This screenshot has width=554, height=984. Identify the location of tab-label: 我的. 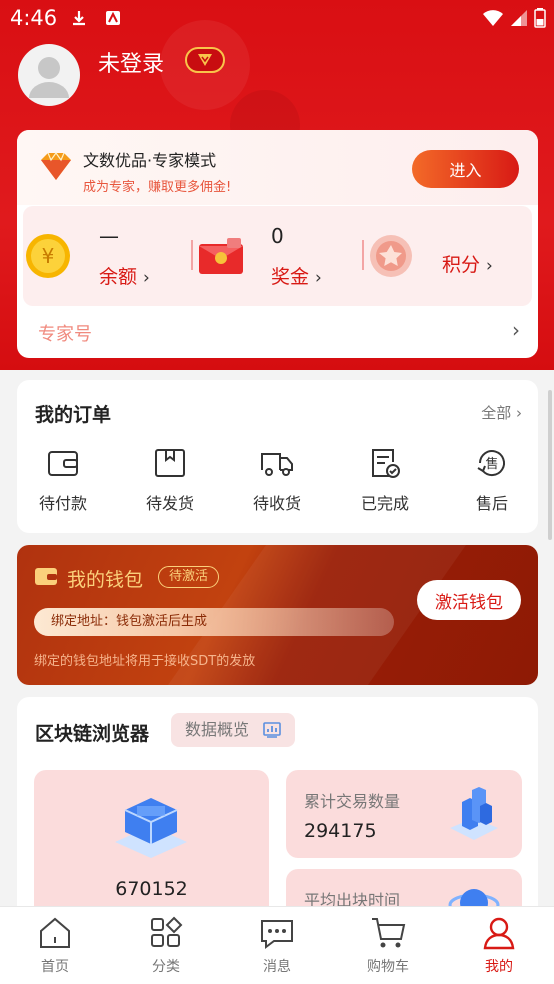
(499, 967).